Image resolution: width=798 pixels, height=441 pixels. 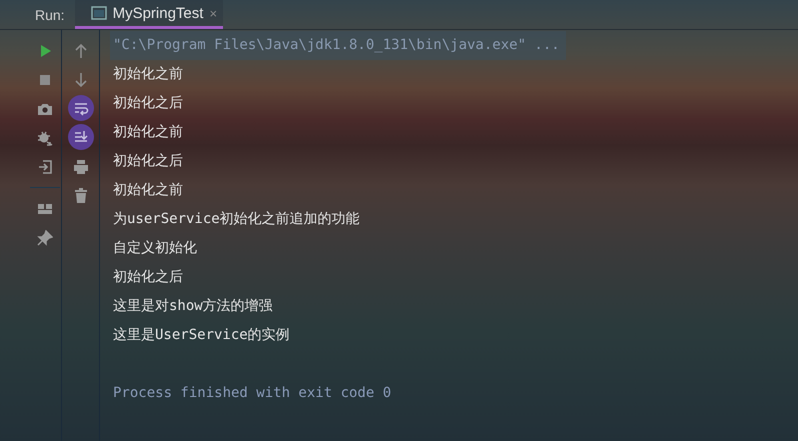 What do you see at coordinates (155, 248) in the screenshot?
I see `console-output-line: 自定义初始化` at bounding box center [155, 248].